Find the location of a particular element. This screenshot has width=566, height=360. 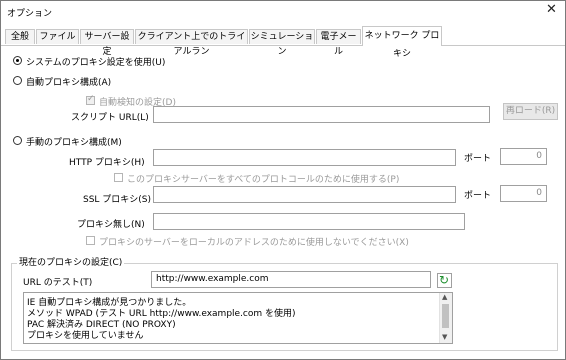

tab-network-proxy: ネットワーク プロキシ is located at coordinates (402, 42).